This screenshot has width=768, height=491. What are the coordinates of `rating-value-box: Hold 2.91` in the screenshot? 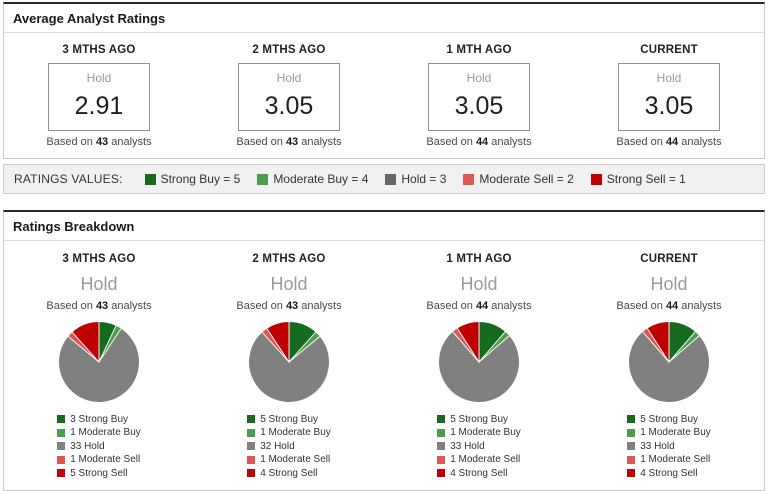 It's located at (99, 97).